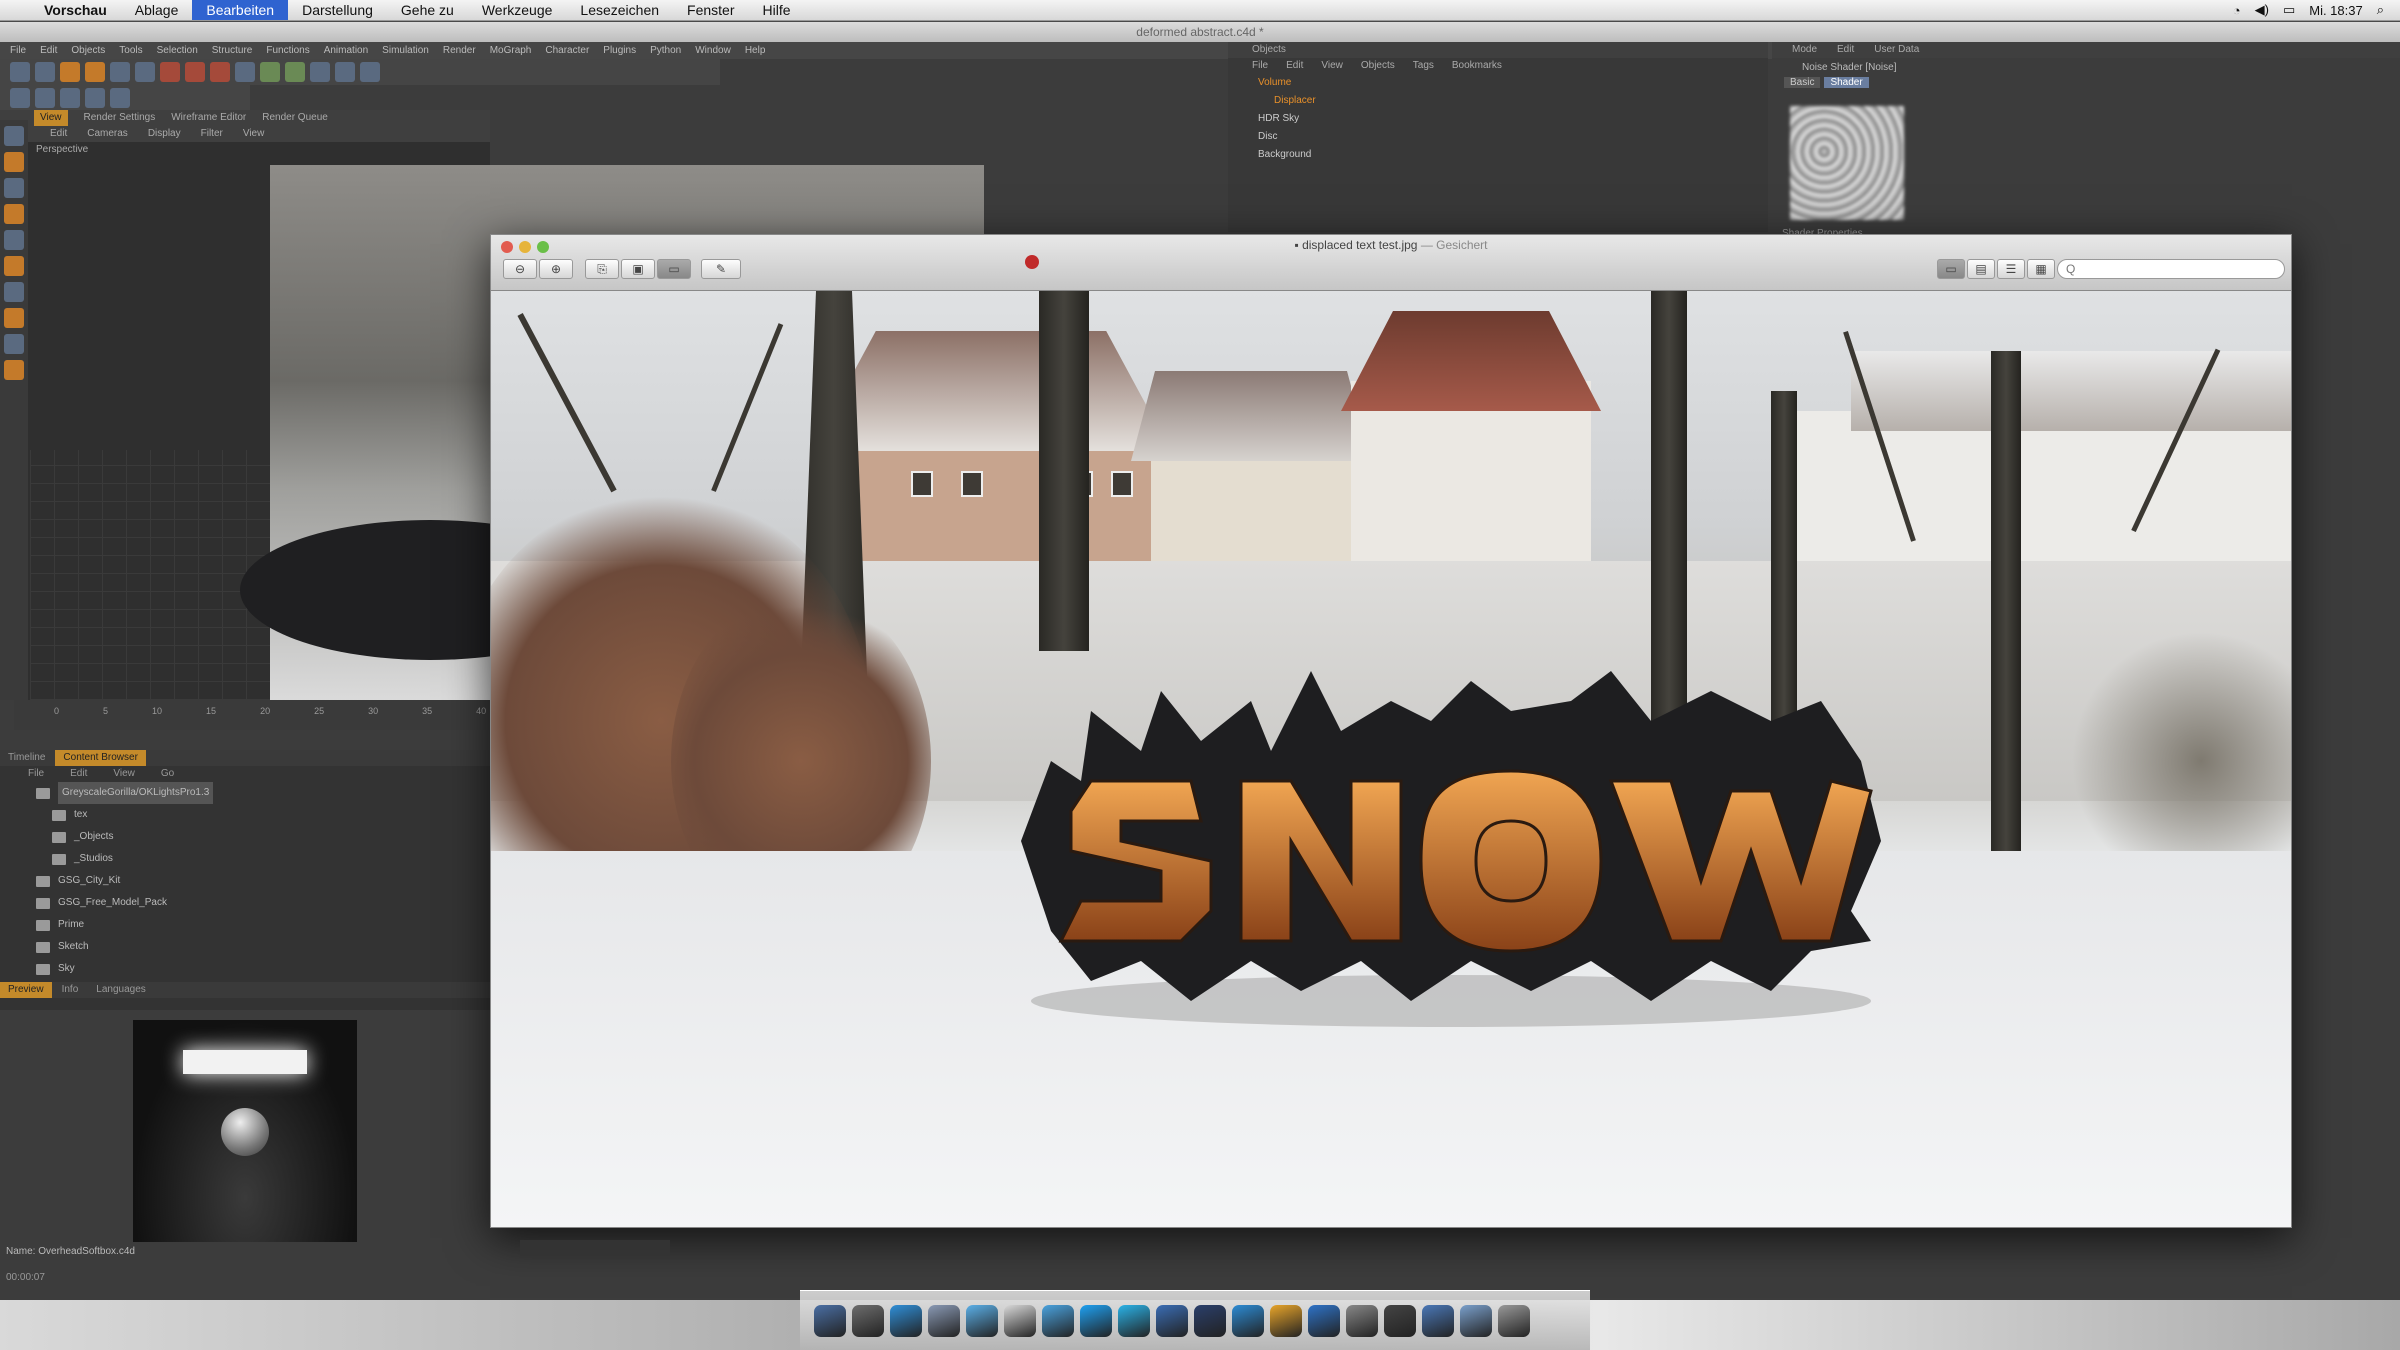 This screenshot has height=1350, width=2400. What do you see at coordinates (1498, 119) in the screenshot?
I see `object-row: HDR Sky` at bounding box center [1498, 119].